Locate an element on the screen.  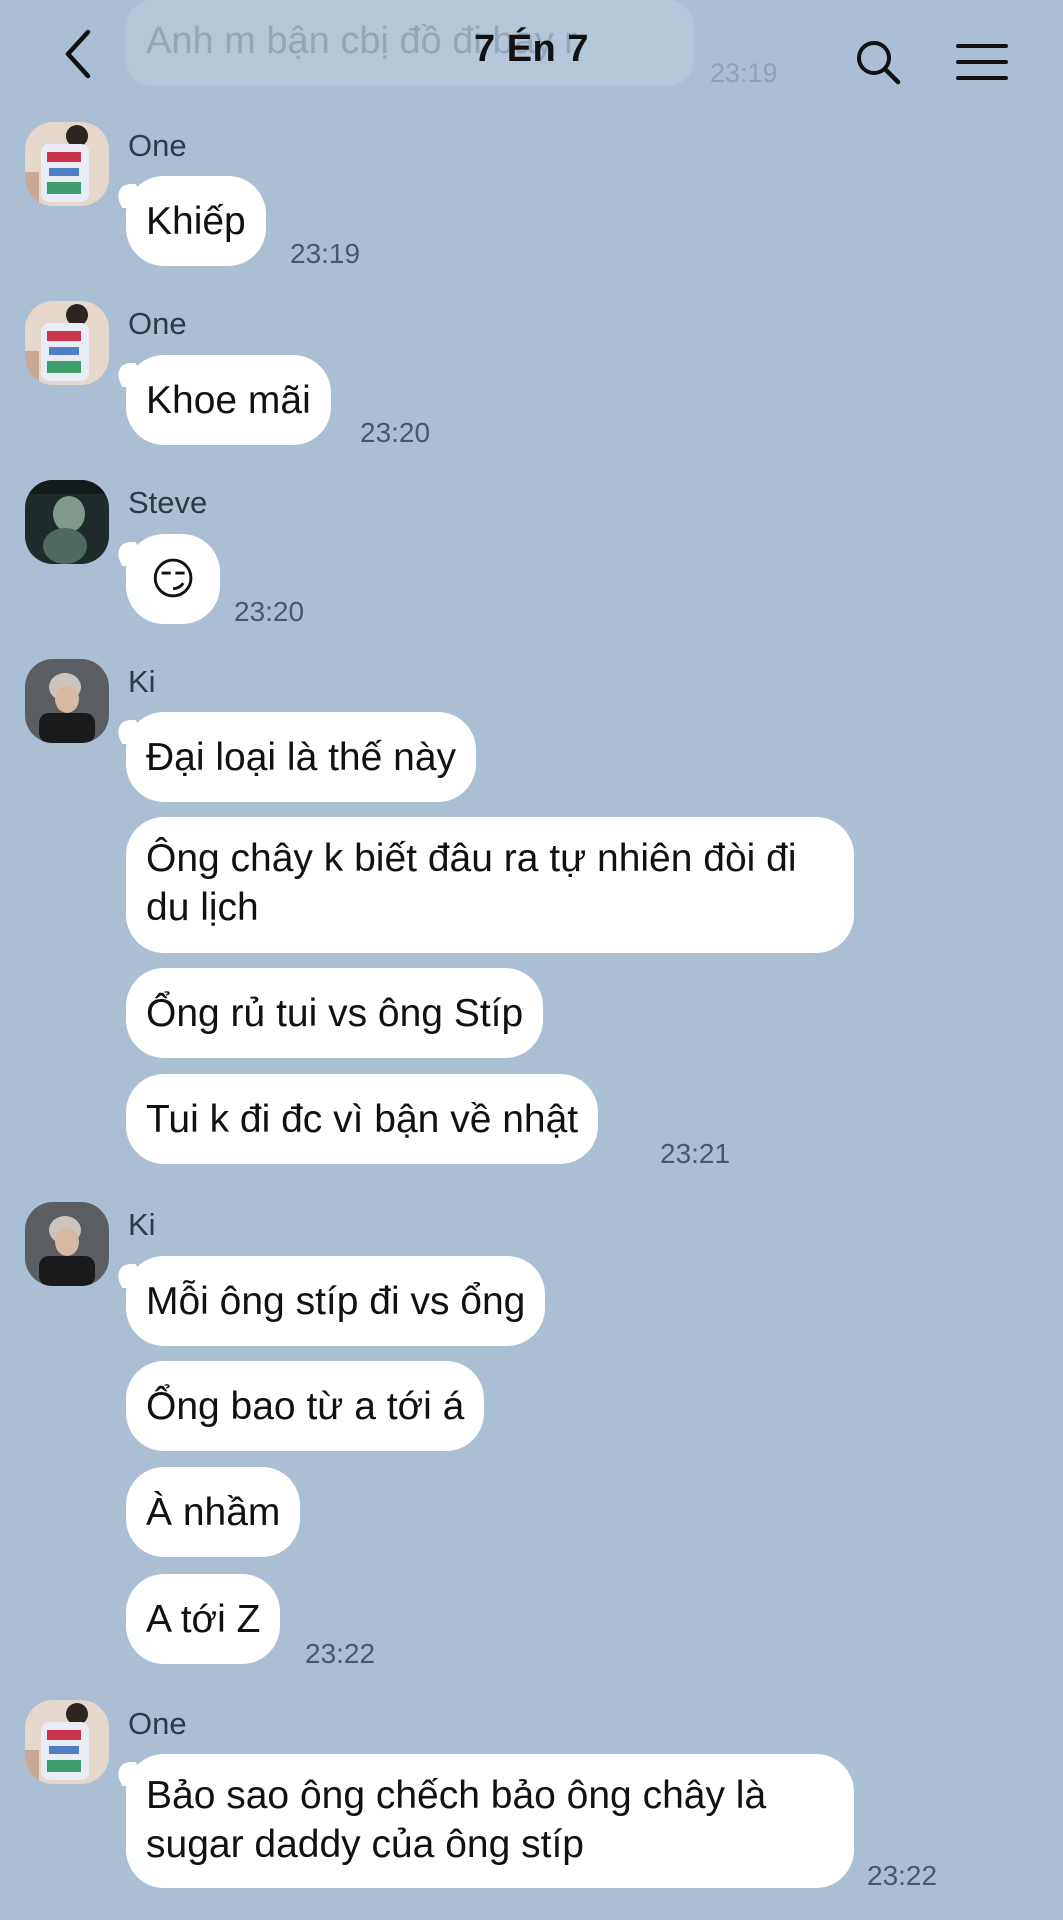
message-text: Ổng bao từ a tới á is located at coordinates (305, 1406).